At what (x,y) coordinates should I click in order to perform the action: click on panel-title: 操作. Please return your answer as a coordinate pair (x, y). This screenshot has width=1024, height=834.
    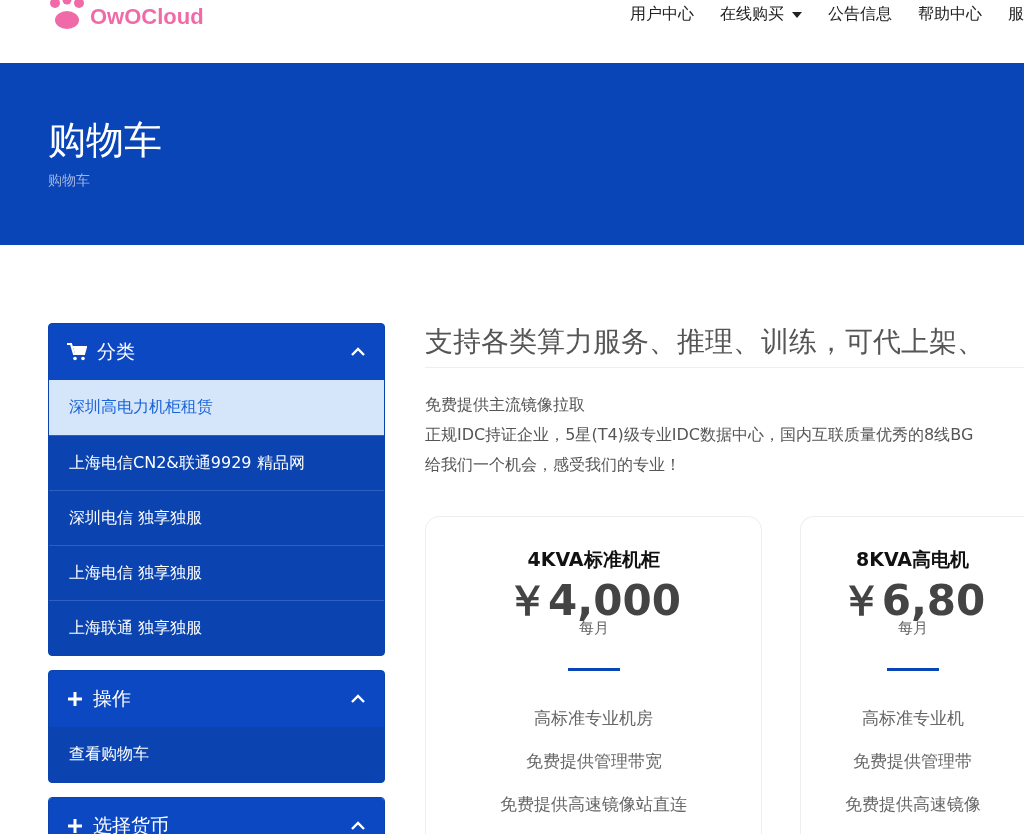
    Looking at the image, I should click on (112, 698).